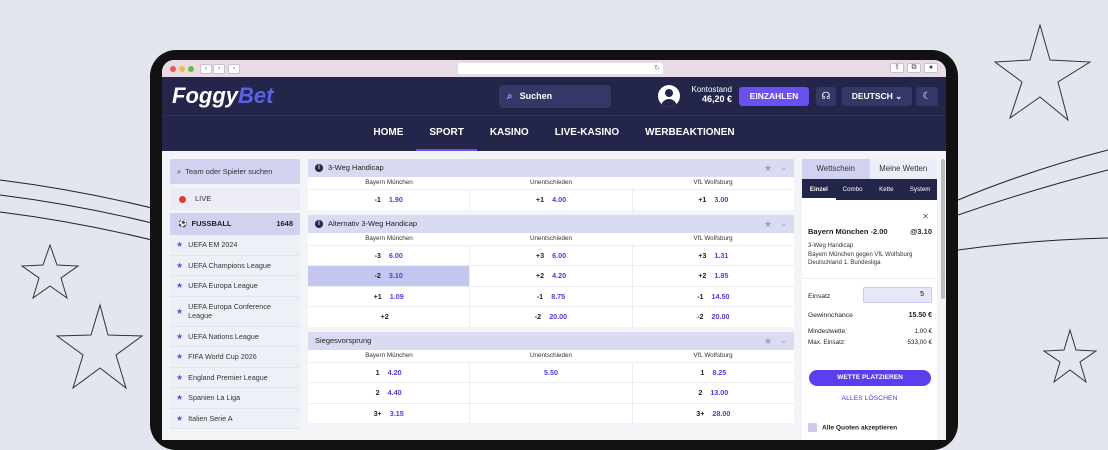  What do you see at coordinates (555, 96) in the screenshot?
I see `search-button: ⌕ Suchen` at bounding box center [555, 96].